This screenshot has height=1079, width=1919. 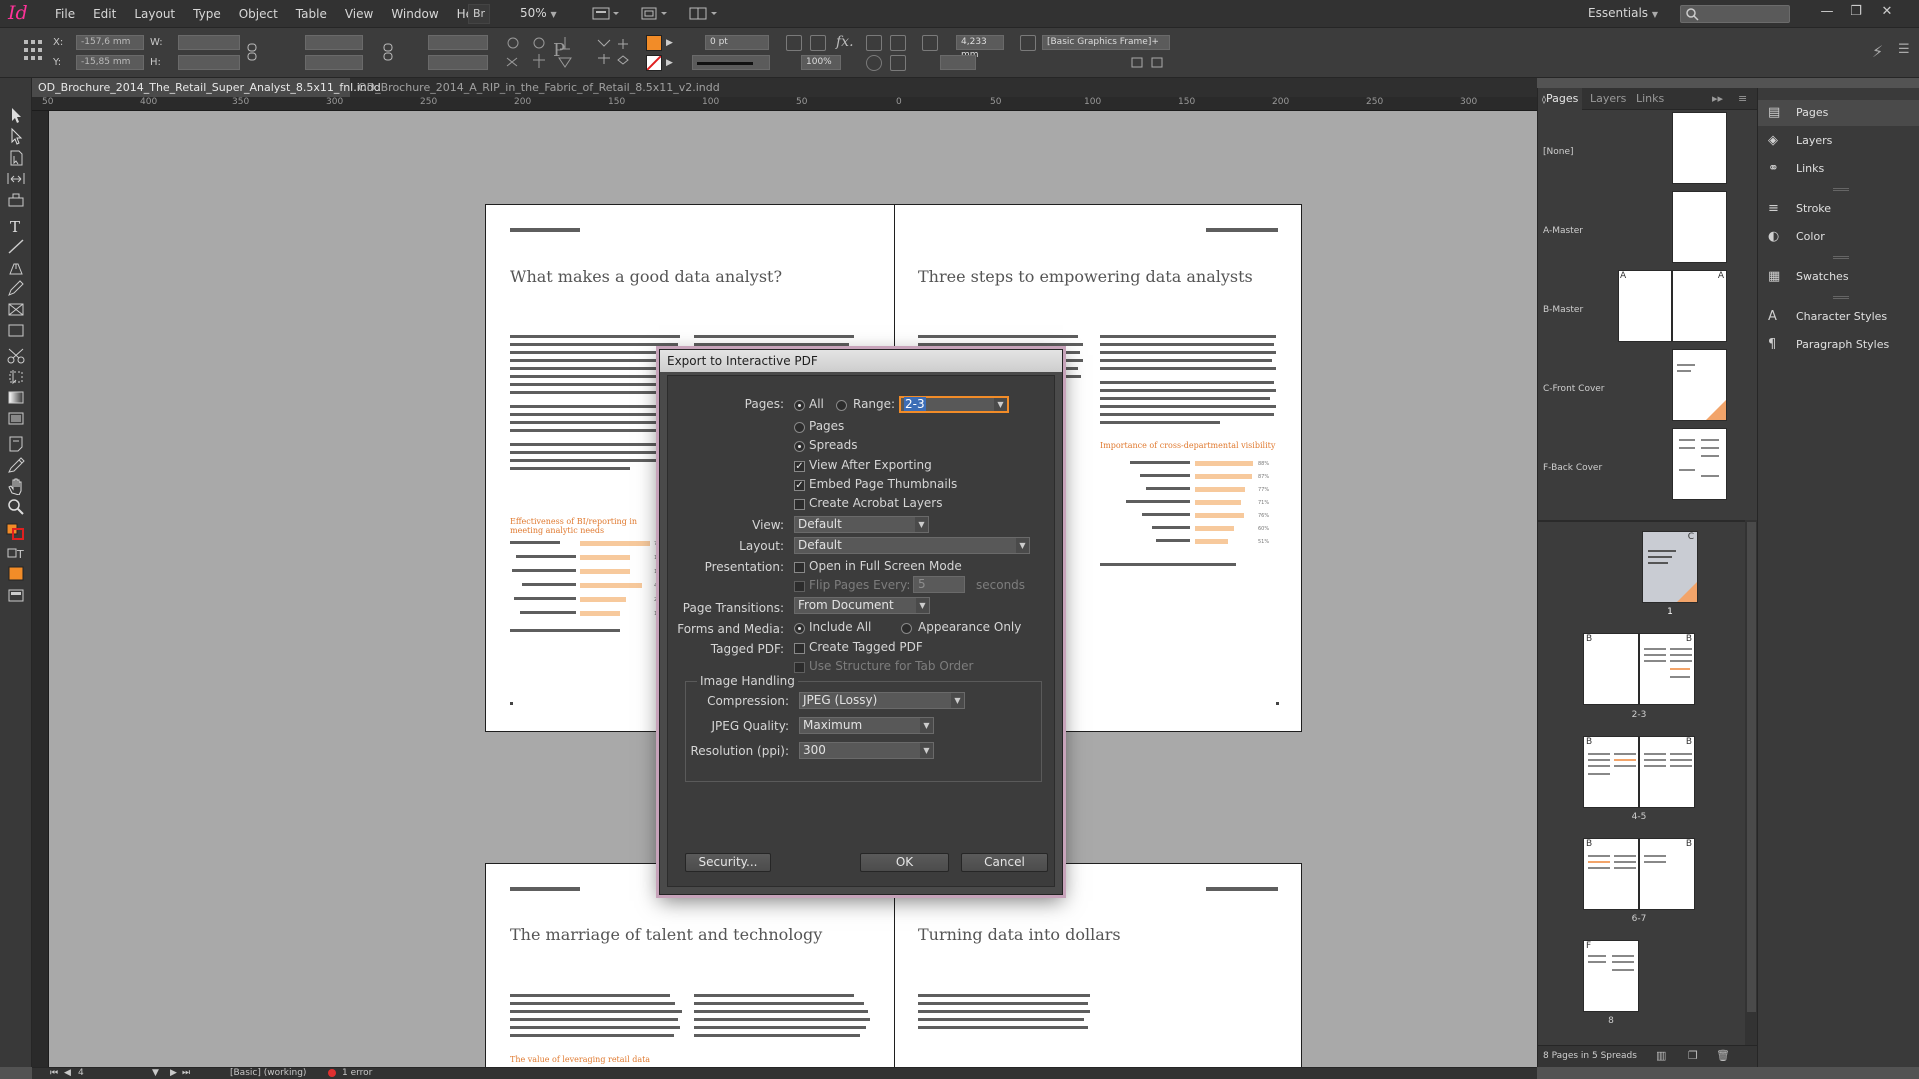 What do you see at coordinates (155, 1073) in the screenshot?
I see `page-menu-icon: ▼` at bounding box center [155, 1073].